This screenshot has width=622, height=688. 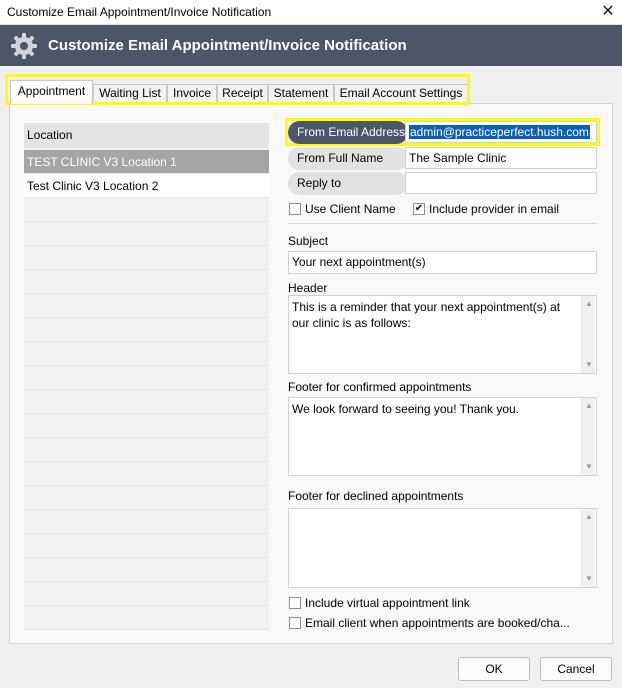 What do you see at coordinates (376, 496) in the screenshot?
I see `footer-declined-label: Footer for declined appointments` at bounding box center [376, 496].